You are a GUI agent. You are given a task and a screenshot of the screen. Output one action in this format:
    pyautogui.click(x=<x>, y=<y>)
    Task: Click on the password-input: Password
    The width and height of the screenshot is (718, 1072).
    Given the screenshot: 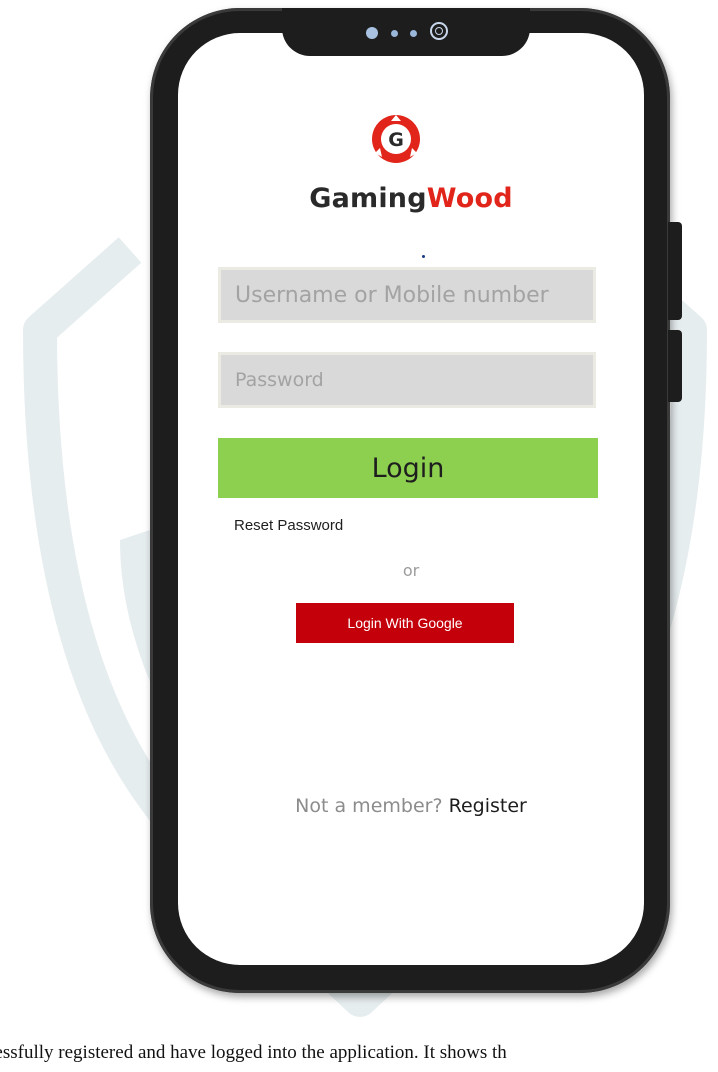 What is the action you would take?
    pyautogui.click(x=407, y=380)
    